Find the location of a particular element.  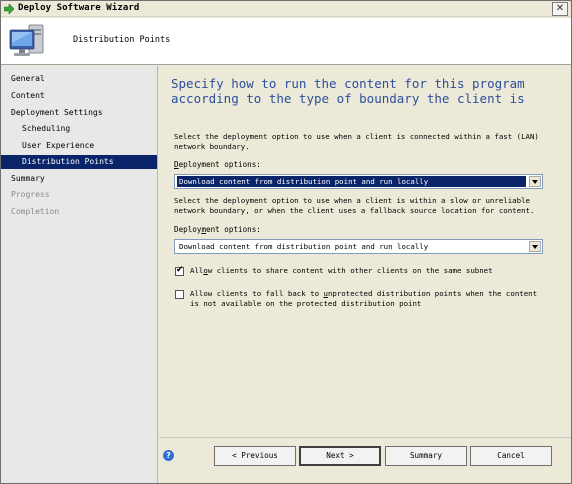

share-content-checkbox: ✔ is located at coordinates (179, 270).